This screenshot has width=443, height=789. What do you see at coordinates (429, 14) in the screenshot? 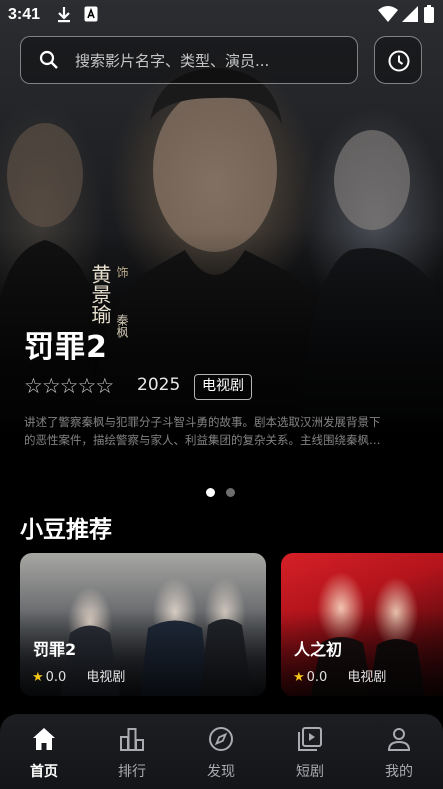
I see `battery-icon` at bounding box center [429, 14].